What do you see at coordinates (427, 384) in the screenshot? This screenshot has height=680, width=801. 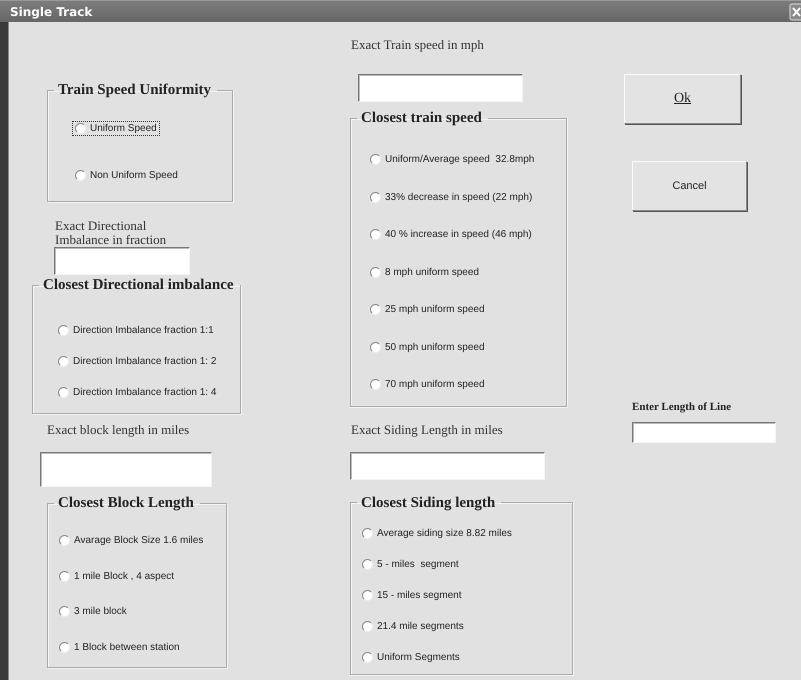 I see `radio-option: 70 mph uniform speed` at bounding box center [427, 384].